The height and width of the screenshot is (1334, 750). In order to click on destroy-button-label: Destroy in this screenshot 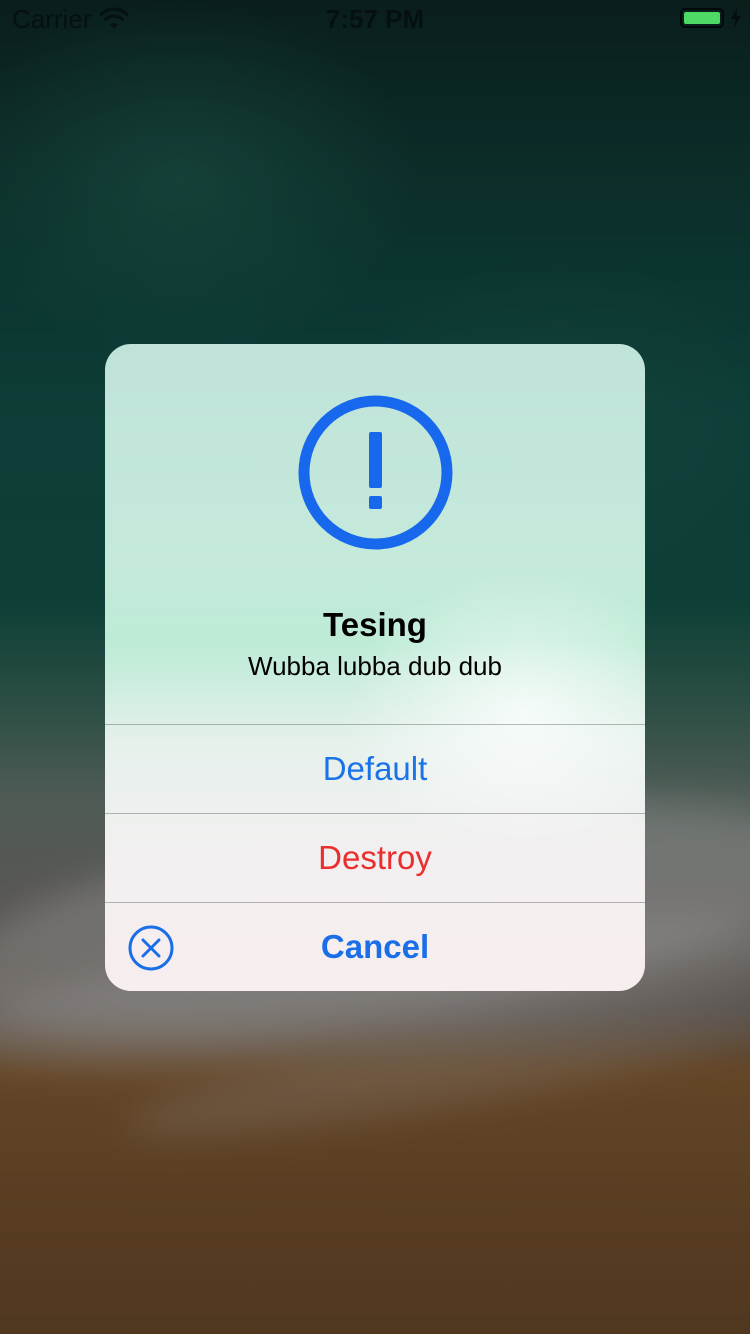, I will do `click(375, 857)`.